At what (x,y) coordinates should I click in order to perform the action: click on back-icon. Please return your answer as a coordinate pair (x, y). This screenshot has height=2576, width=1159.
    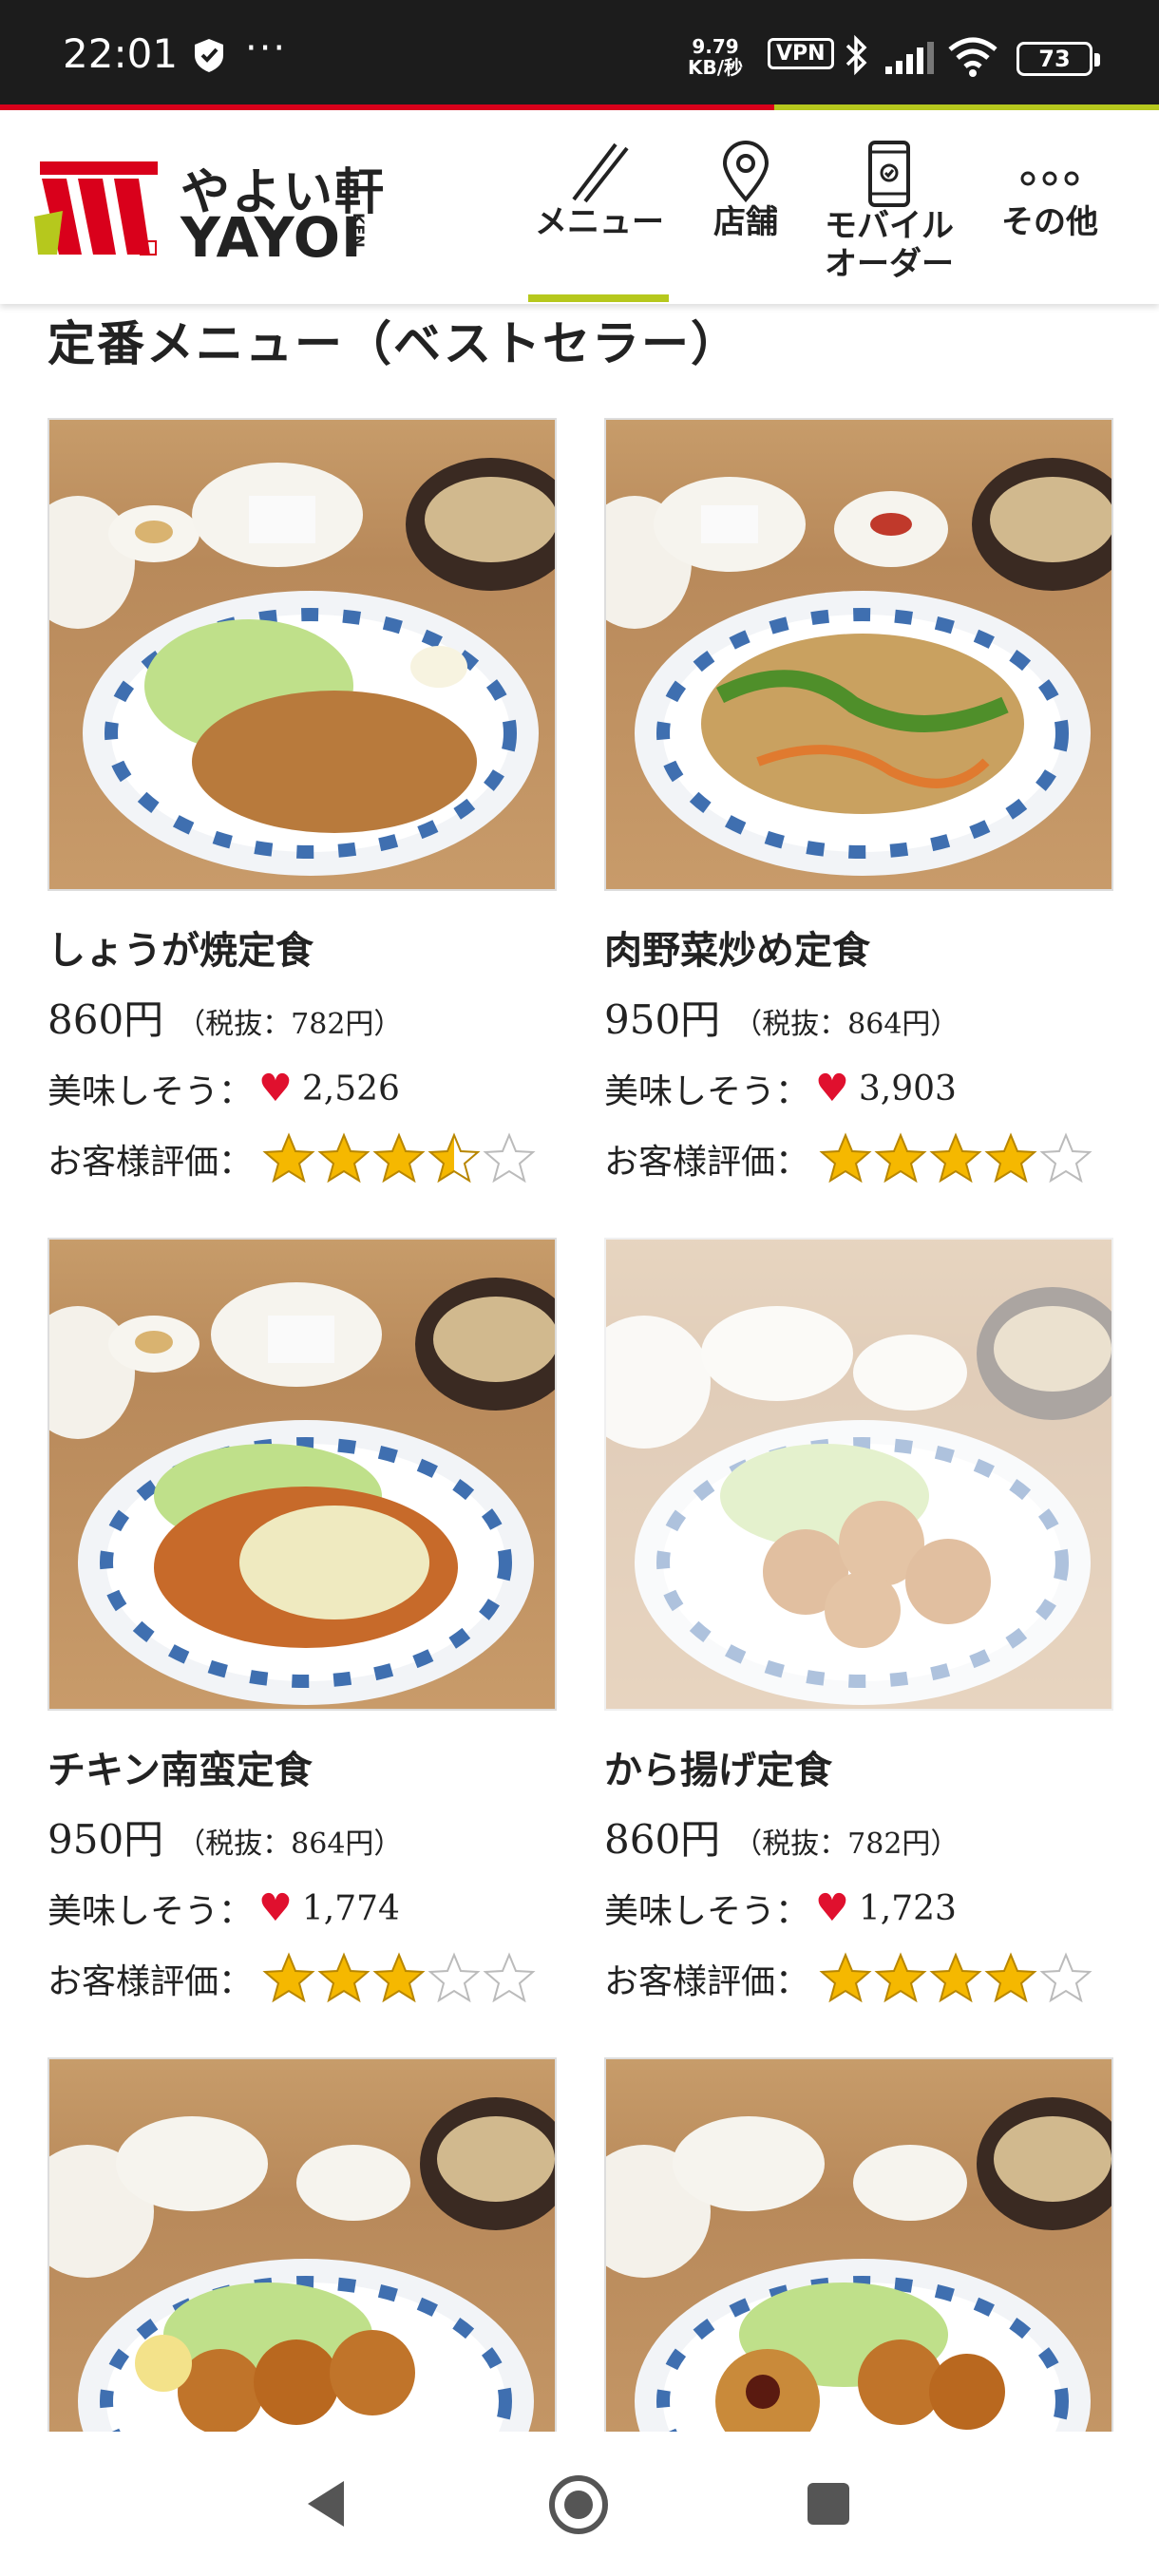
    Looking at the image, I should click on (326, 2503).